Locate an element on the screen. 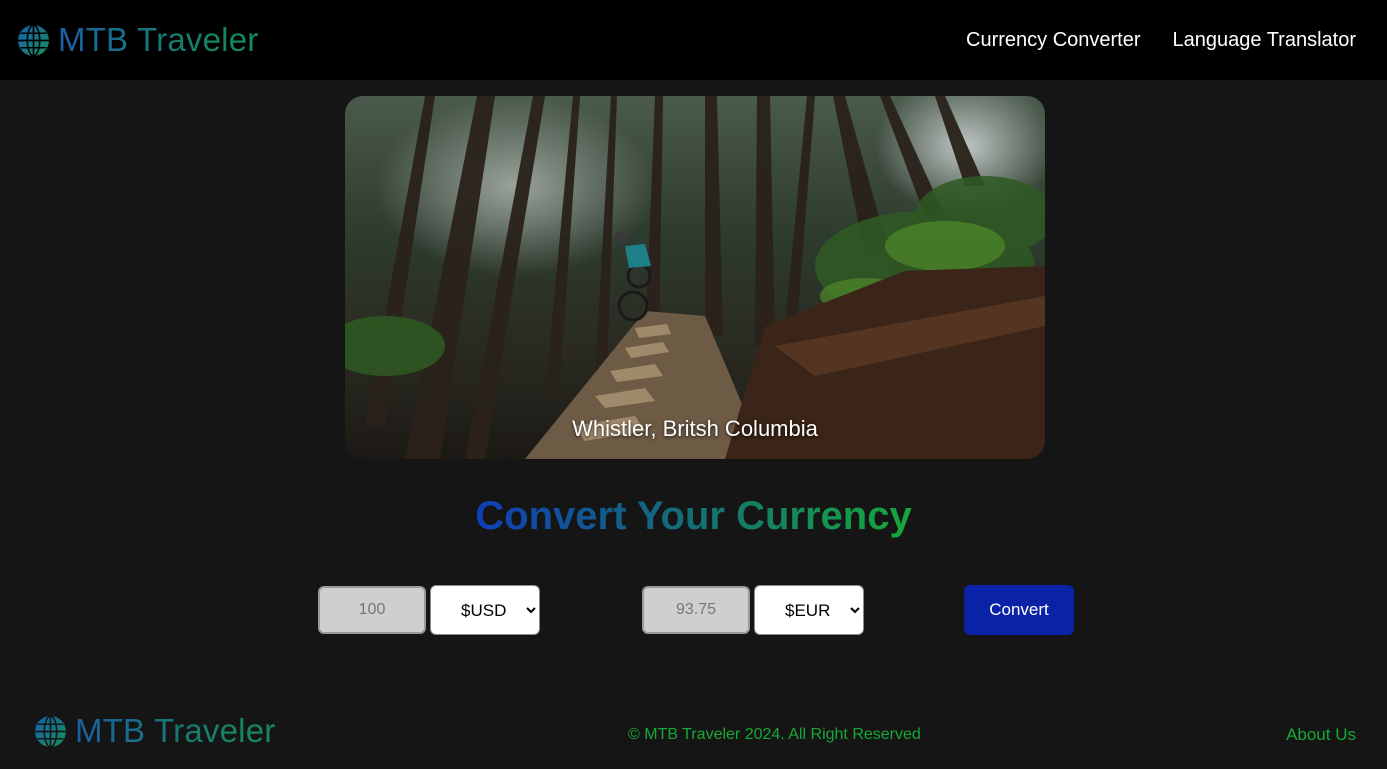 The image size is (1387, 769). converter-title: Convert Your Currency is located at coordinates (693, 516).